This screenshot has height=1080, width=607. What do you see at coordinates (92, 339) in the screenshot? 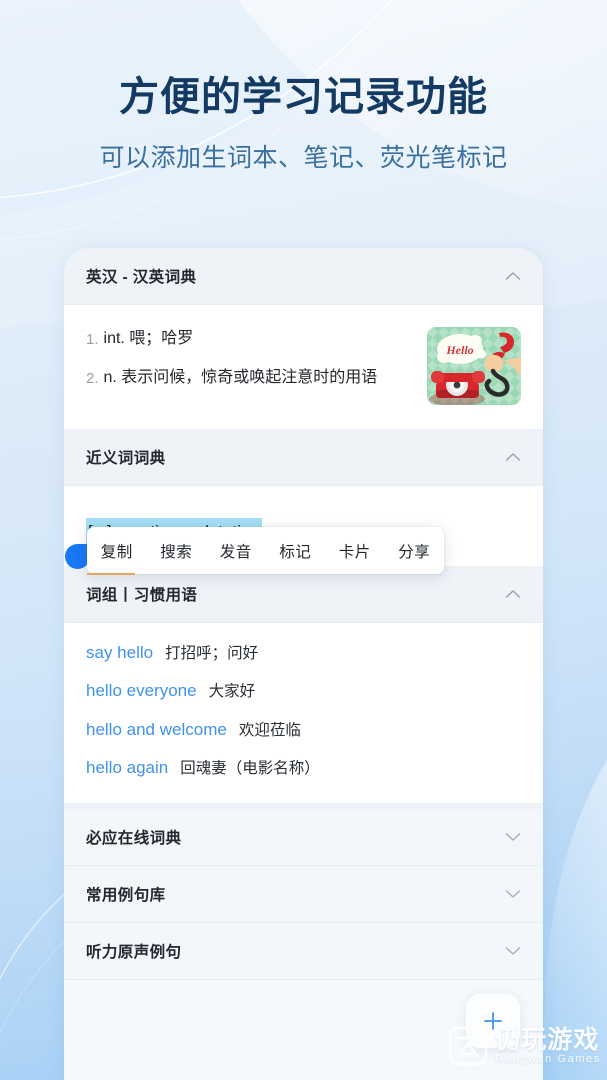
I see `definition-number: 1.` at bounding box center [92, 339].